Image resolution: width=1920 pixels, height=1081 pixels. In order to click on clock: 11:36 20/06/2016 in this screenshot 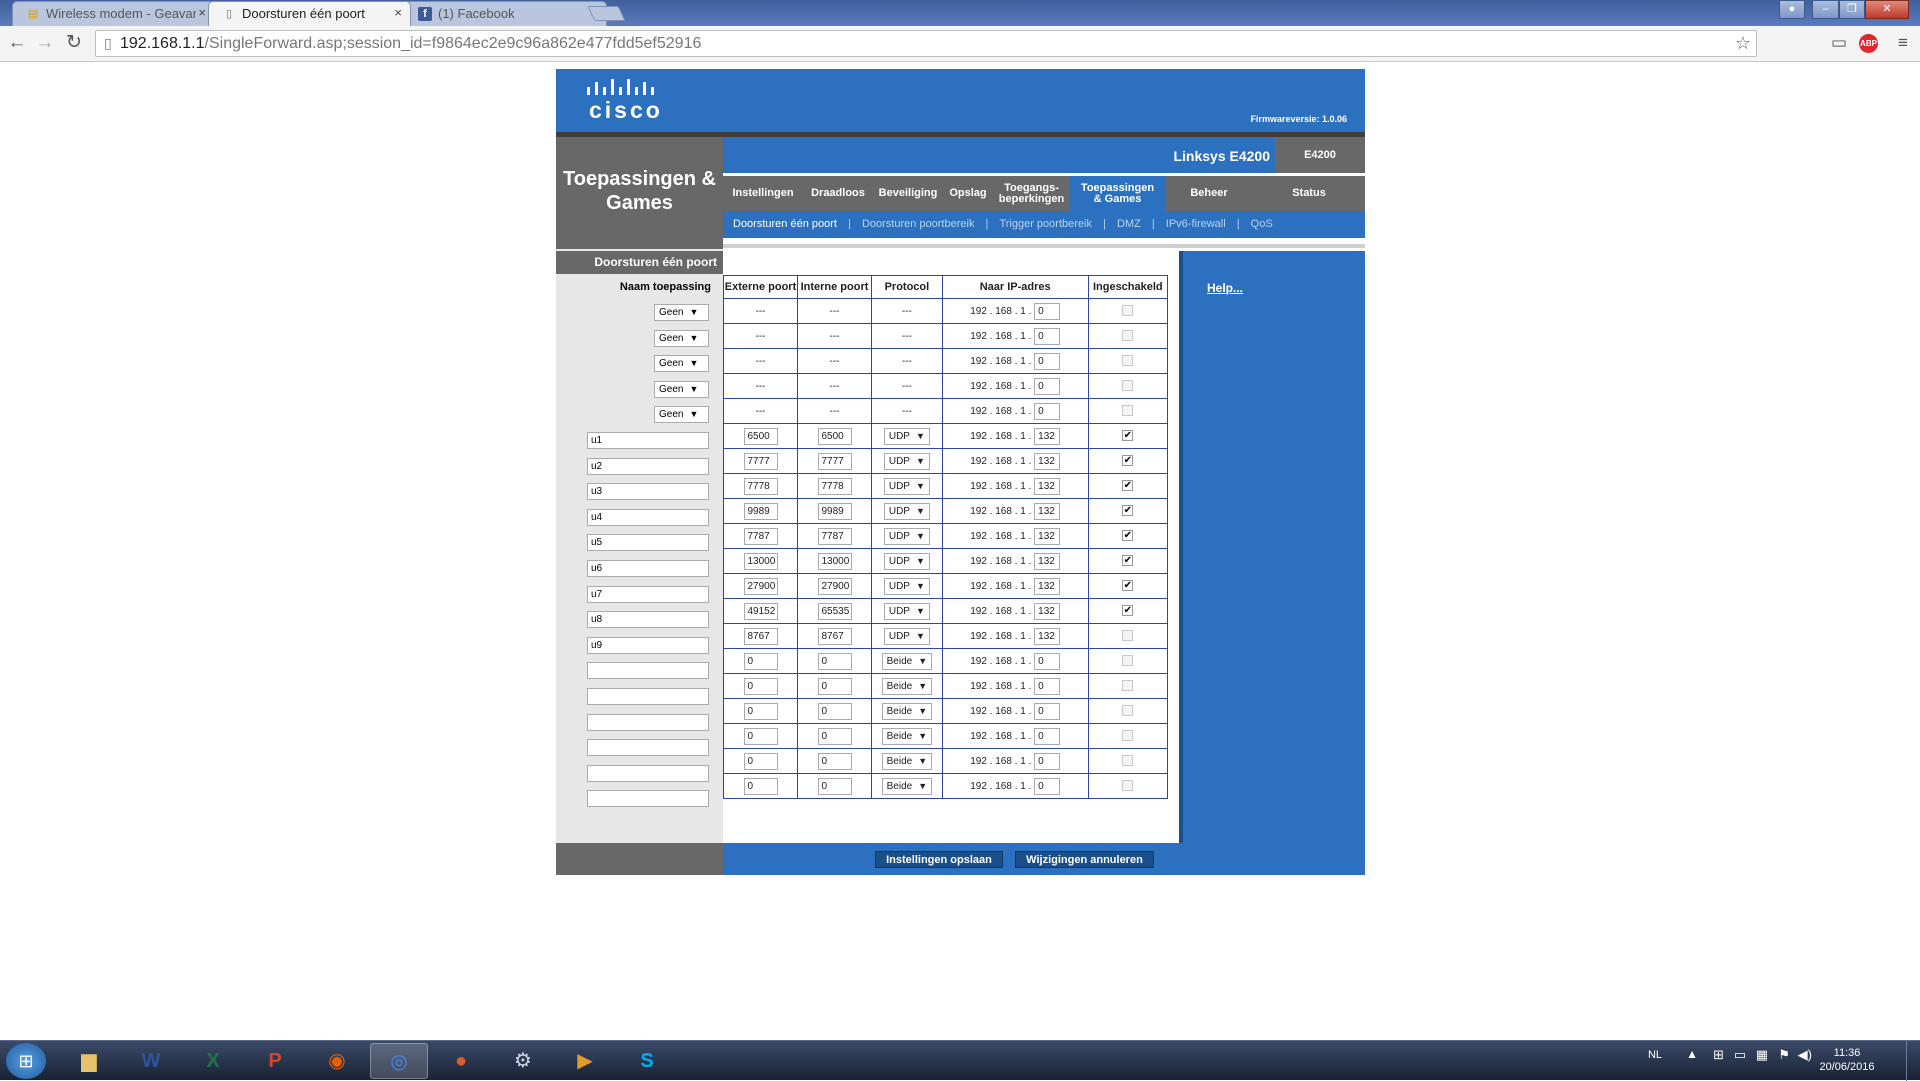, I will do `click(1847, 1060)`.